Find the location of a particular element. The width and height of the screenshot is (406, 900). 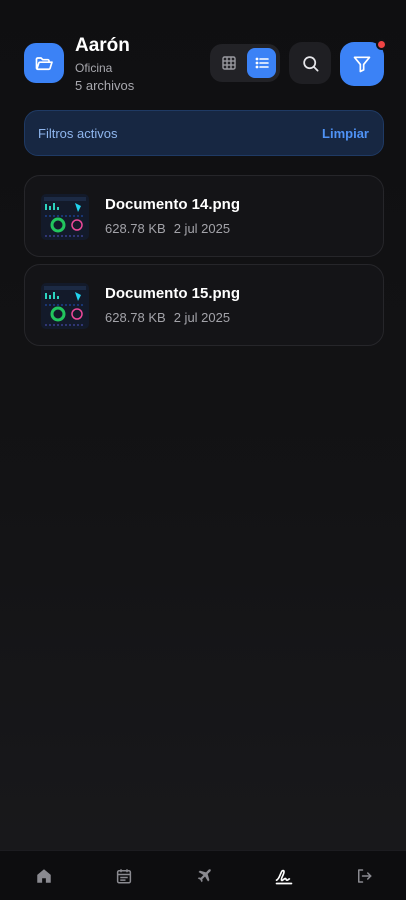

filter-button is located at coordinates (363, 62).